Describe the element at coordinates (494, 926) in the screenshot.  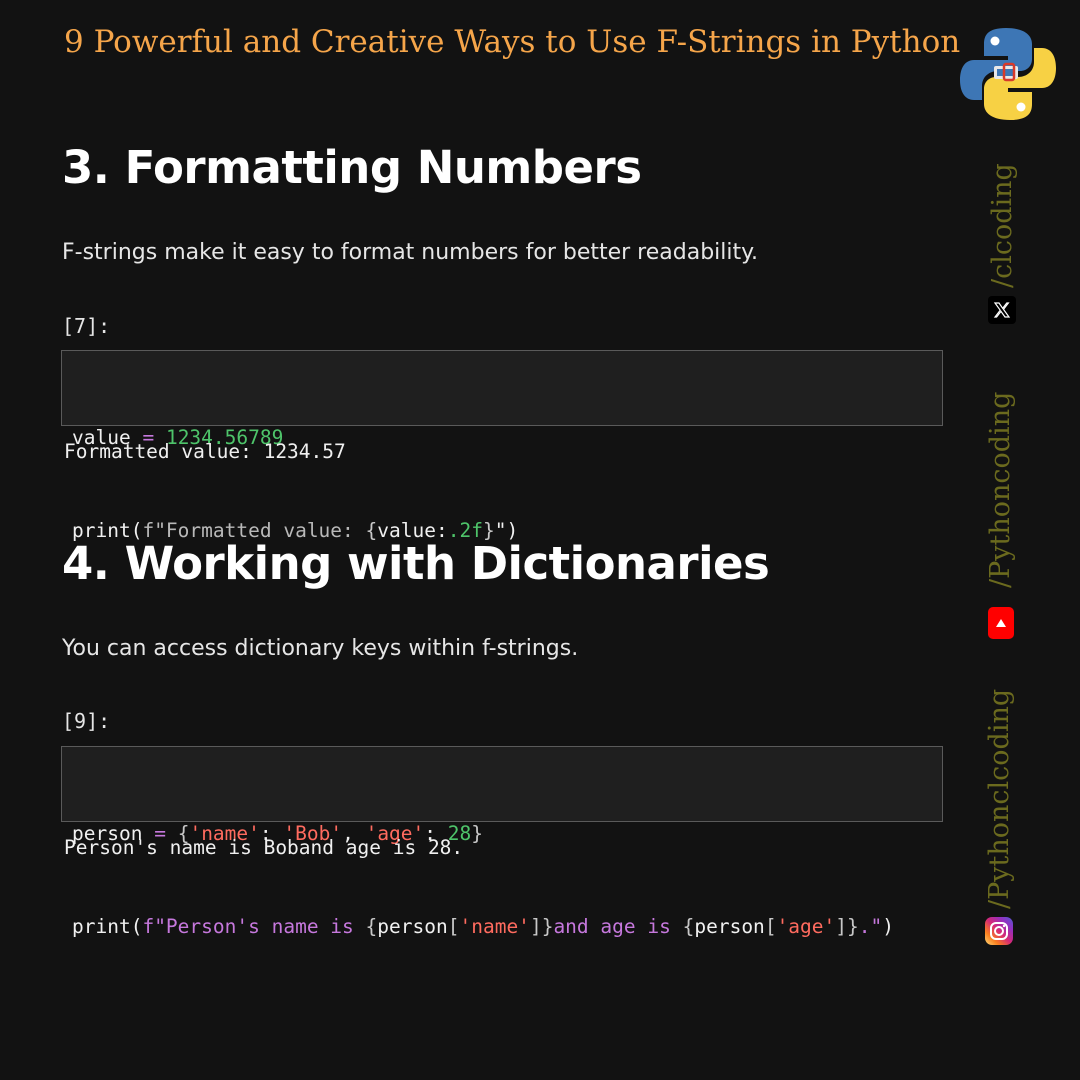
I see `code-token-string: 'name'` at that location.